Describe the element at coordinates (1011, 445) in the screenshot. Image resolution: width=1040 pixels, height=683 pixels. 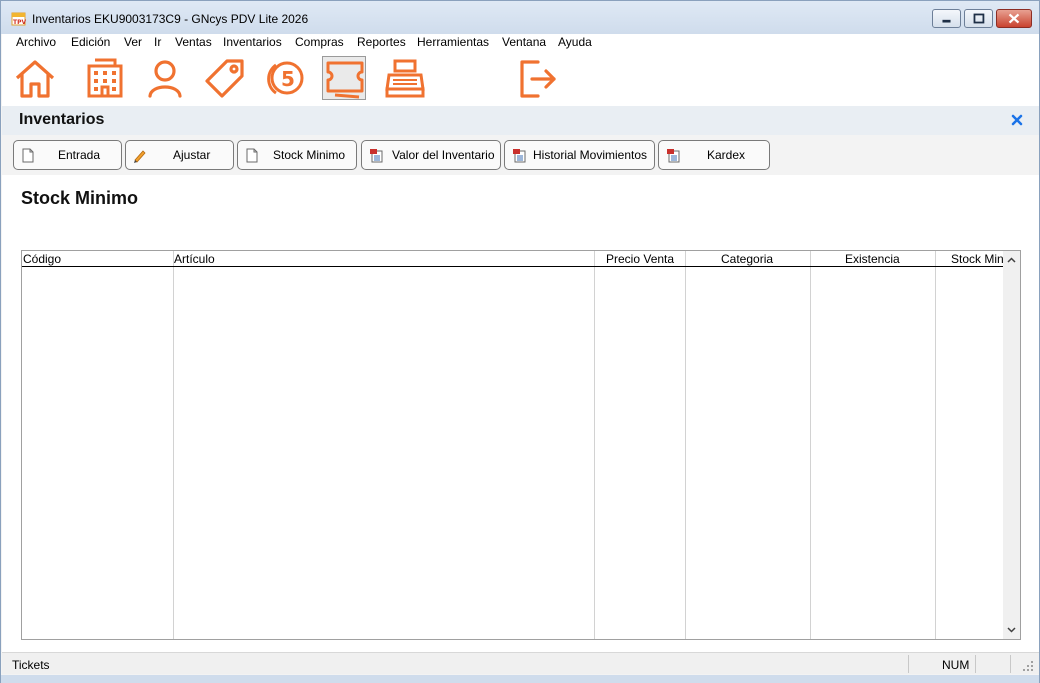
I see `vertical-scrollbar` at that location.